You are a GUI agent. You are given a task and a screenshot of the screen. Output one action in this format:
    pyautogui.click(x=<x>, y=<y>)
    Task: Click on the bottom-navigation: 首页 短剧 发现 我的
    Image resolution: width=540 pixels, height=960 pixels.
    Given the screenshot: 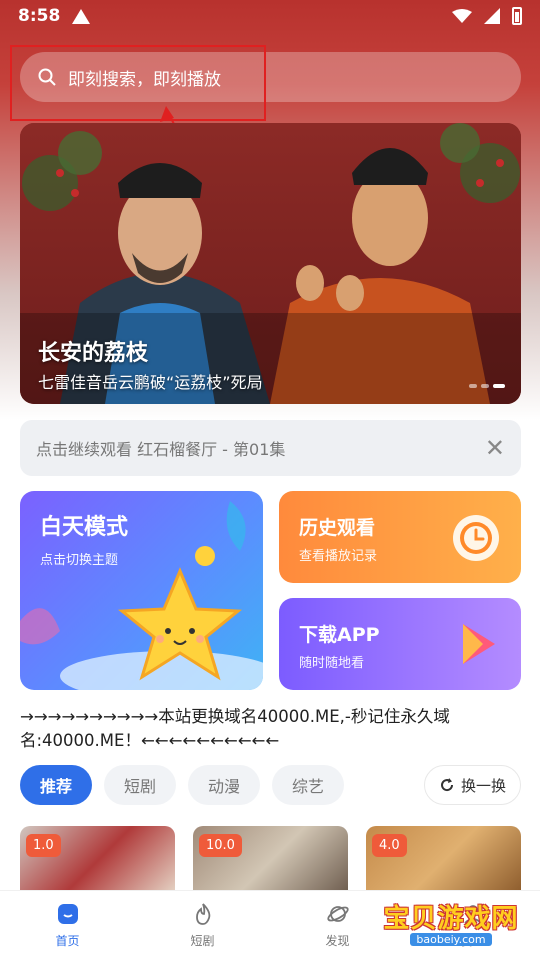 What is the action you would take?
    pyautogui.click(x=270, y=925)
    